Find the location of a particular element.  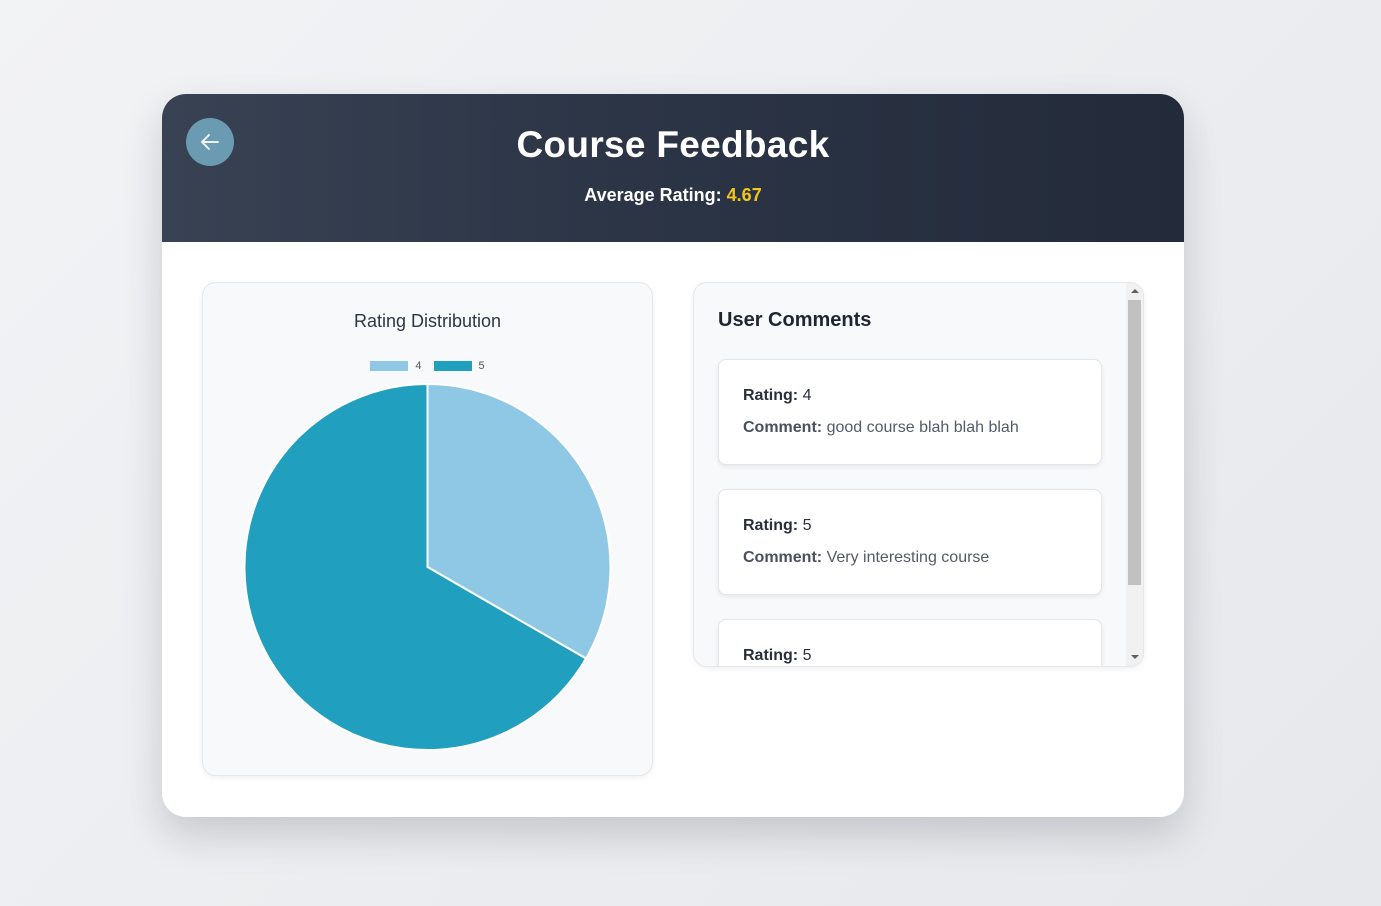

average-rating: Average Rating: 4.67 is located at coordinates (673, 195).